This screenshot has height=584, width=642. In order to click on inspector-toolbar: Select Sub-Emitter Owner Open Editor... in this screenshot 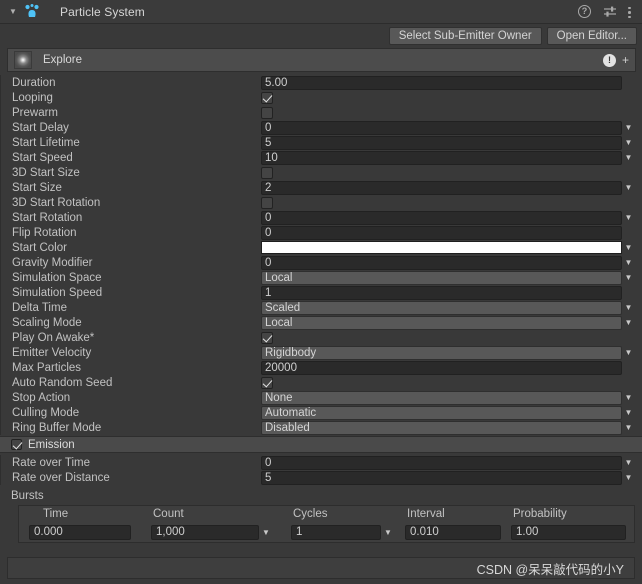, I will do `click(321, 36)`.